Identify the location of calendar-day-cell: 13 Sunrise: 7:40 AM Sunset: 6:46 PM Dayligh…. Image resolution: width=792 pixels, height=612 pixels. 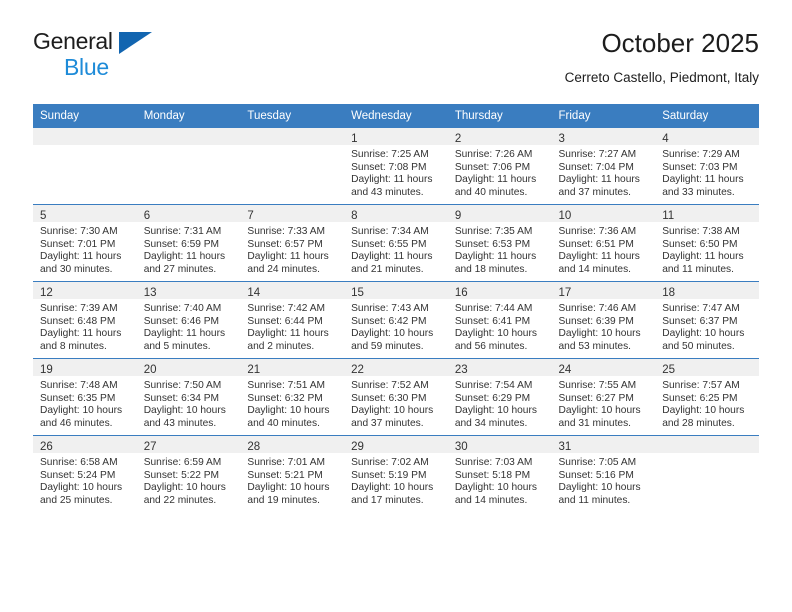
(188, 320).